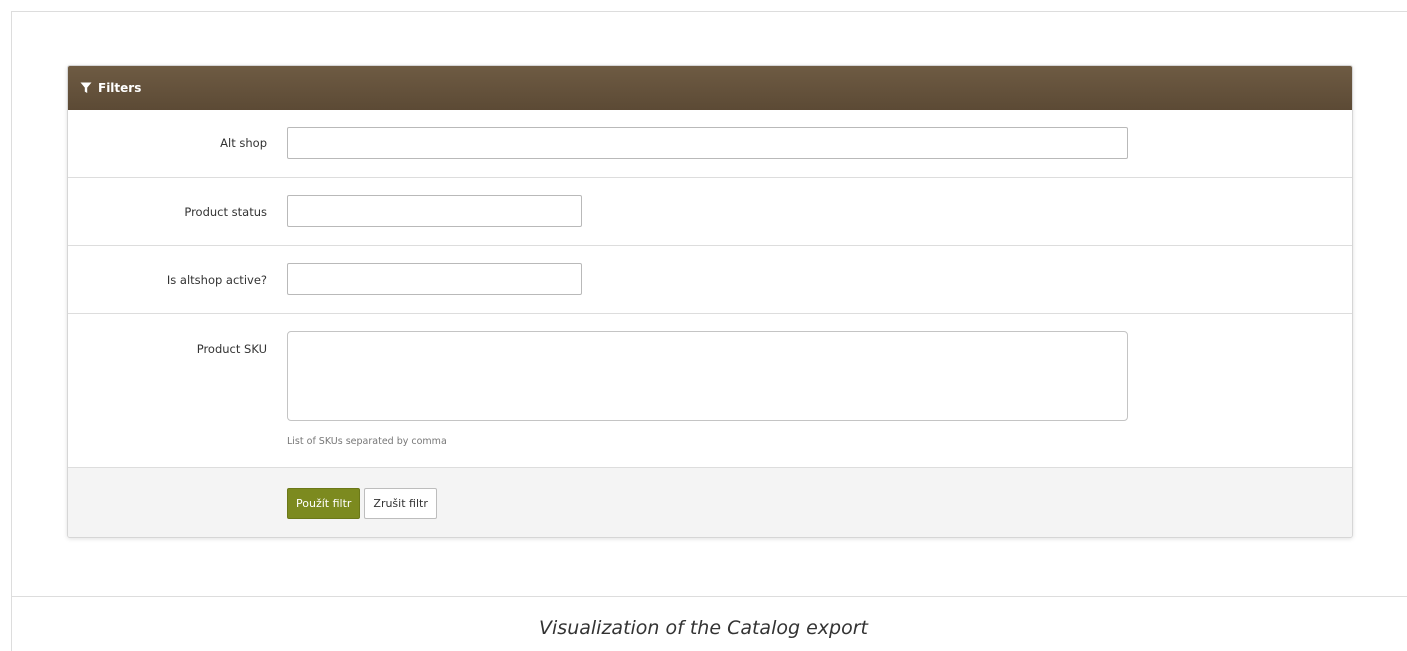 The height and width of the screenshot is (651, 1407). Describe the element at coordinates (707, 376) in the screenshot. I see `product-sku-textarea` at that location.